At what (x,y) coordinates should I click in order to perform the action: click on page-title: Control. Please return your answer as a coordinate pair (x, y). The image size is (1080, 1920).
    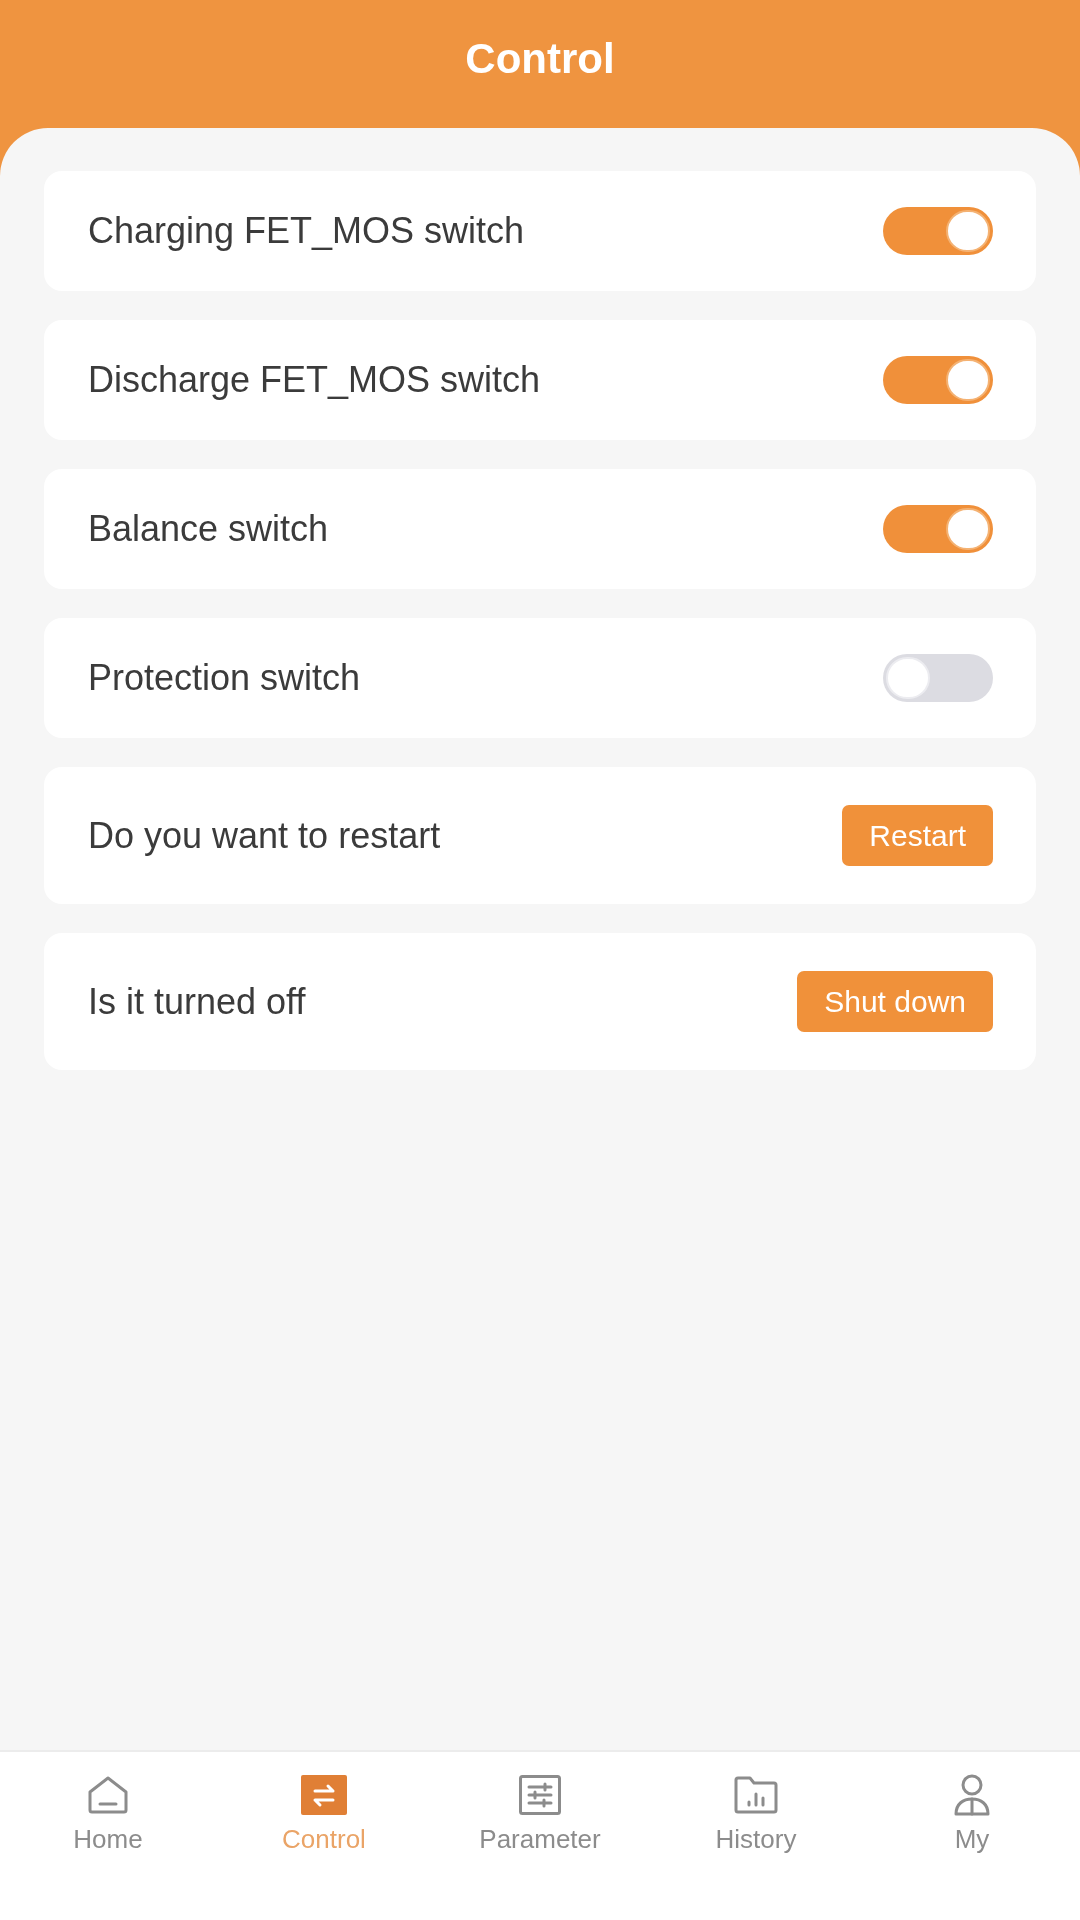
    Looking at the image, I should click on (540, 59).